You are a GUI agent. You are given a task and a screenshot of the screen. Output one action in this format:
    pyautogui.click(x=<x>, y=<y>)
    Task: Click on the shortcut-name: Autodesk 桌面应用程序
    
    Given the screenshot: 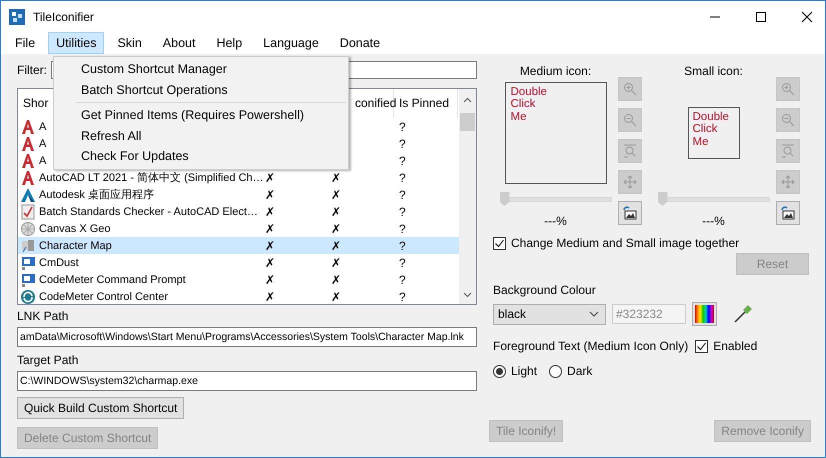 What is the action you would take?
    pyautogui.click(x=96, y=195)
    